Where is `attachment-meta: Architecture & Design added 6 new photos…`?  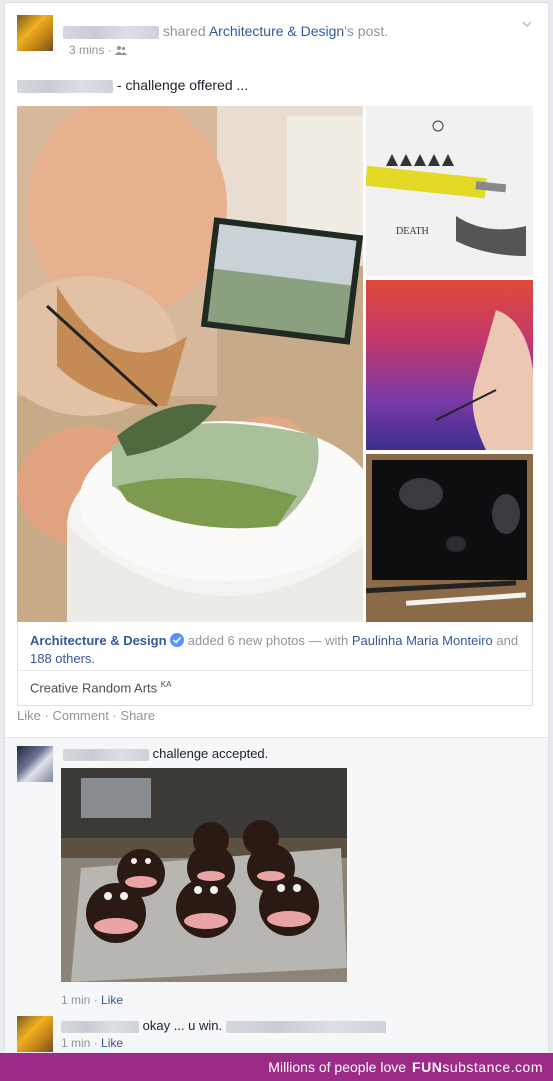
attachment-meta: Architecture & Design added 6 new photos… is located at coordinates (275, 664).